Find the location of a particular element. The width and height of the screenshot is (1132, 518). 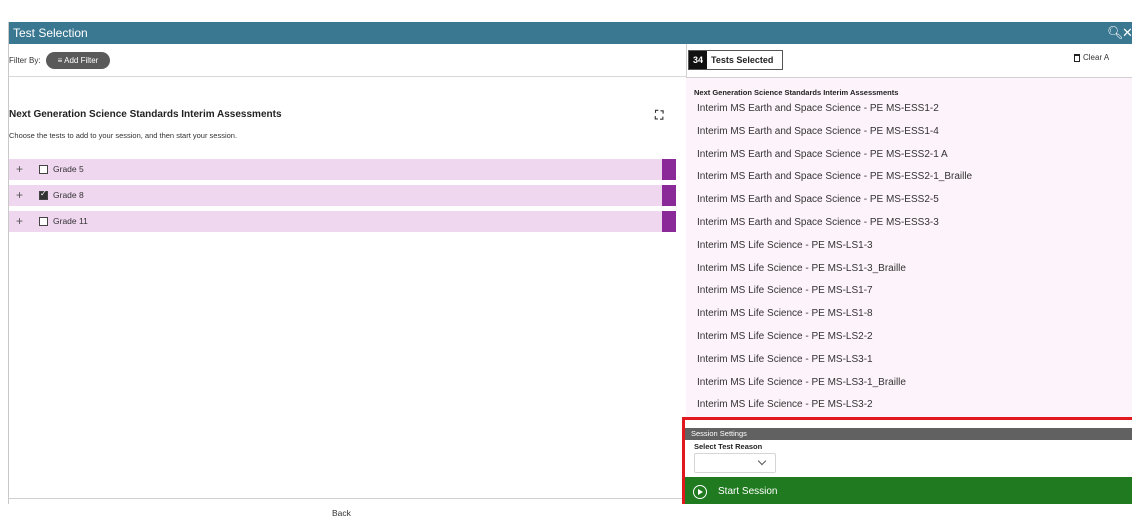

clear-all-button: Clear A is located at coordinates (1091, 57).